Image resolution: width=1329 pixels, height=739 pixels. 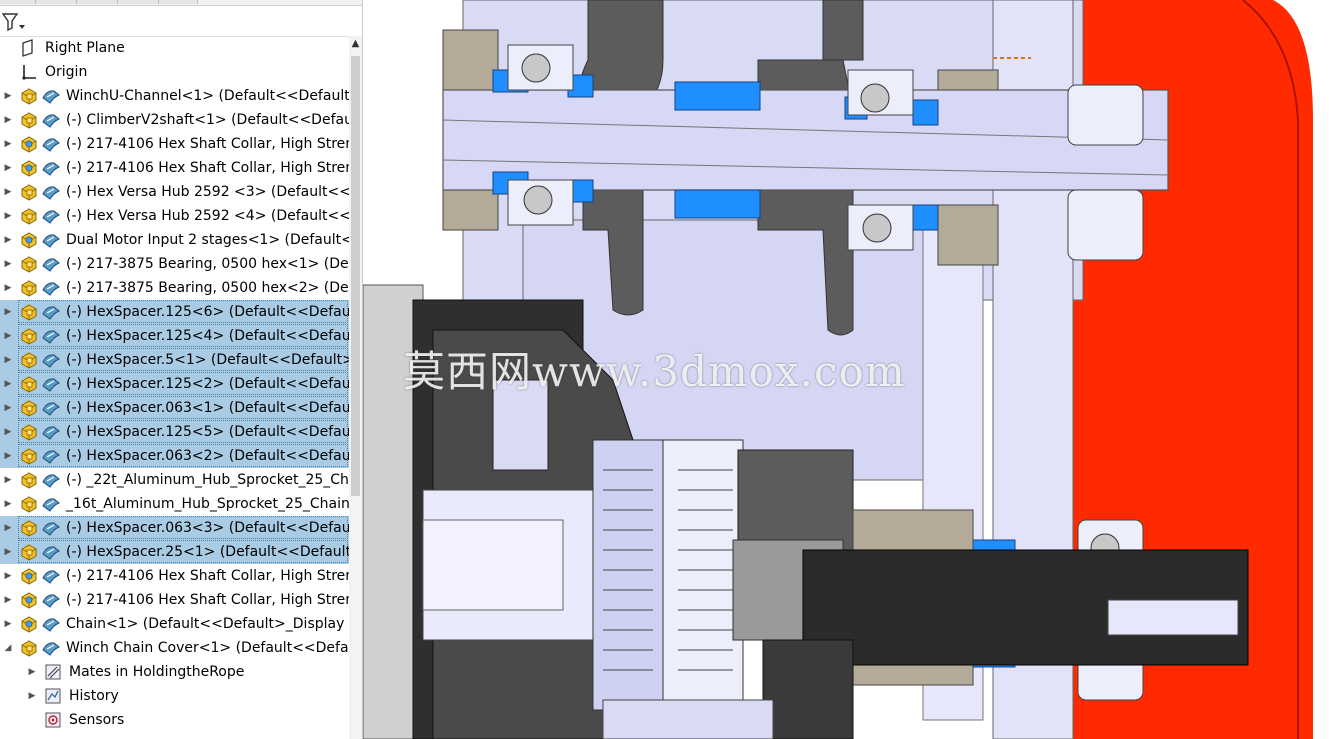 What do you see at coordinates (175, 48) in the screenshot?
I see `tree-item: Right Plane` at bounding box center [175, 48].